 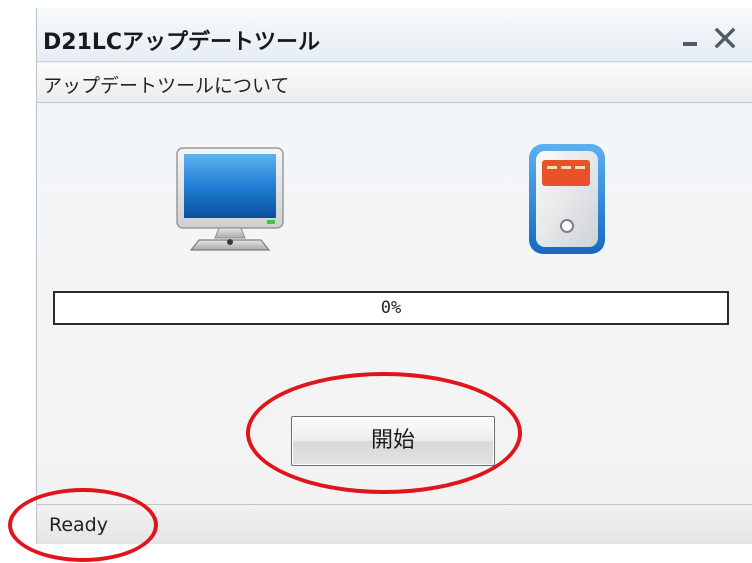 I want to click on minimize-button, so click(x=688, y=38).